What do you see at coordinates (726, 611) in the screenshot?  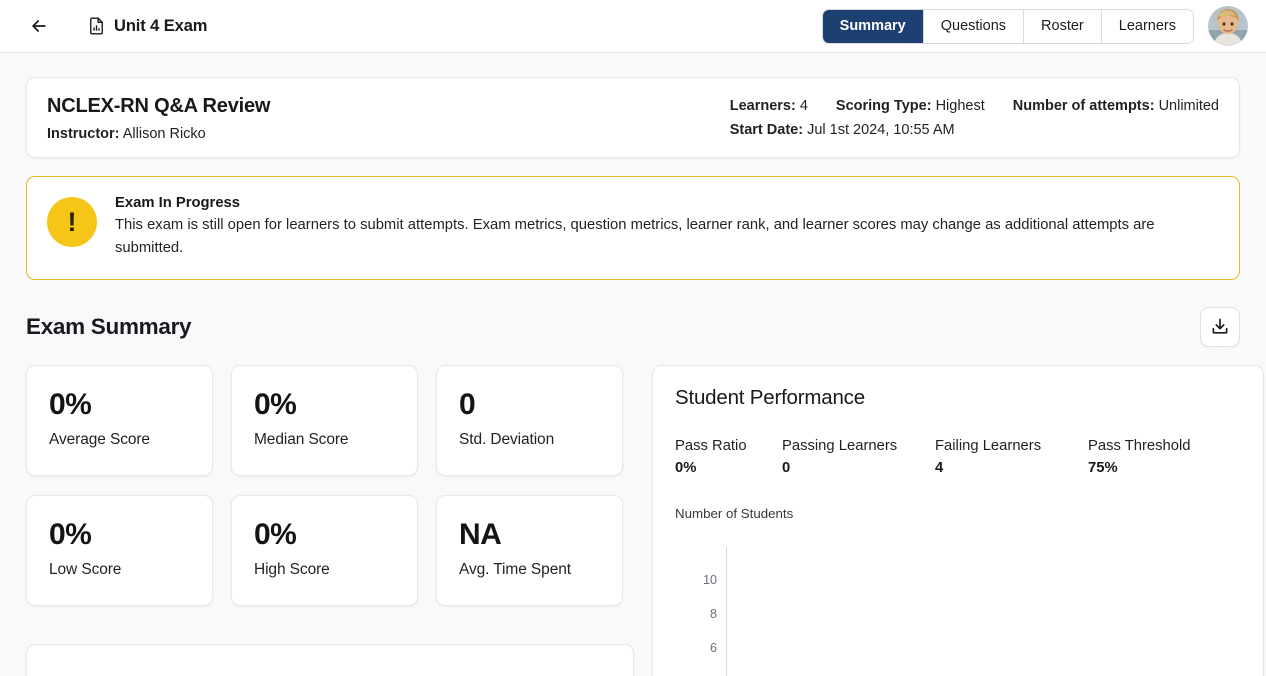 I see `chart-y-axis-line` at bounding box center [726, 611].